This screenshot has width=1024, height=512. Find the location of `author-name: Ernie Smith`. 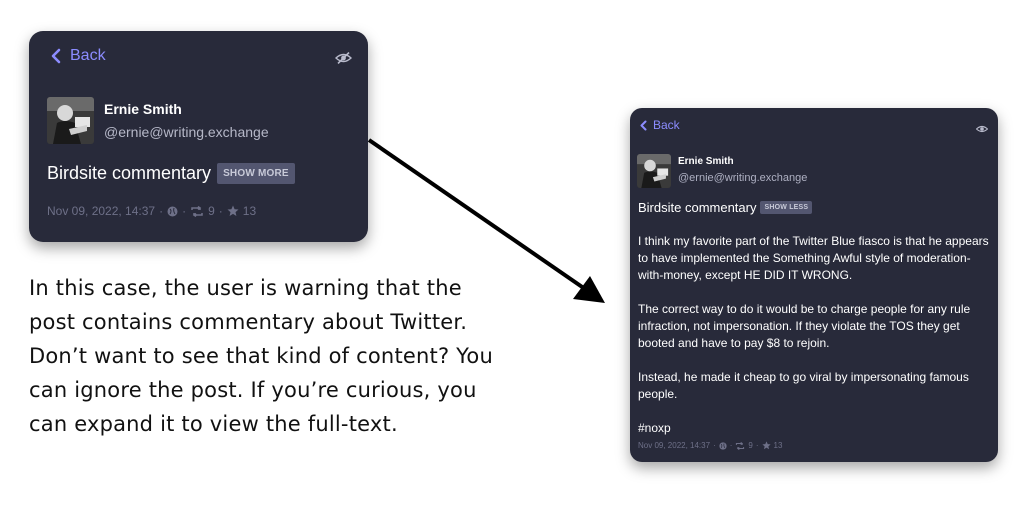

author-name: Ernie Smith is located at coordinates (706, 161).